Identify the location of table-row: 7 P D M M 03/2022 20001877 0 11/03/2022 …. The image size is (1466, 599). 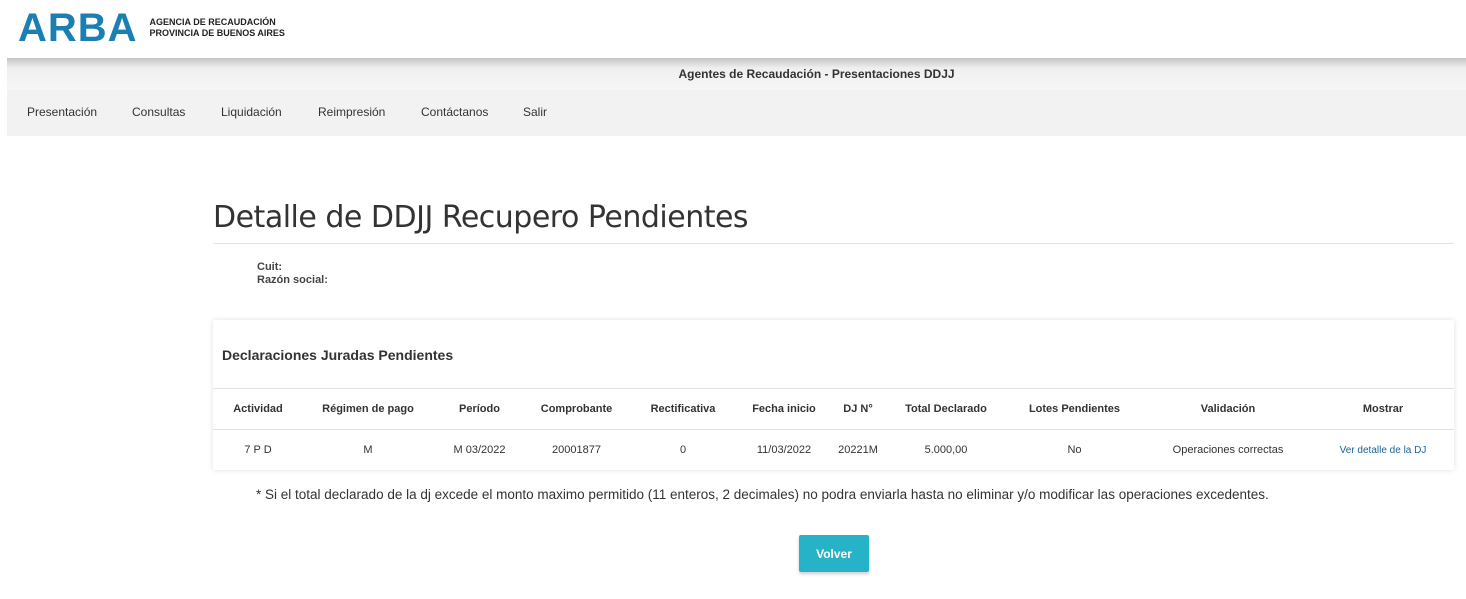
(833, 450).